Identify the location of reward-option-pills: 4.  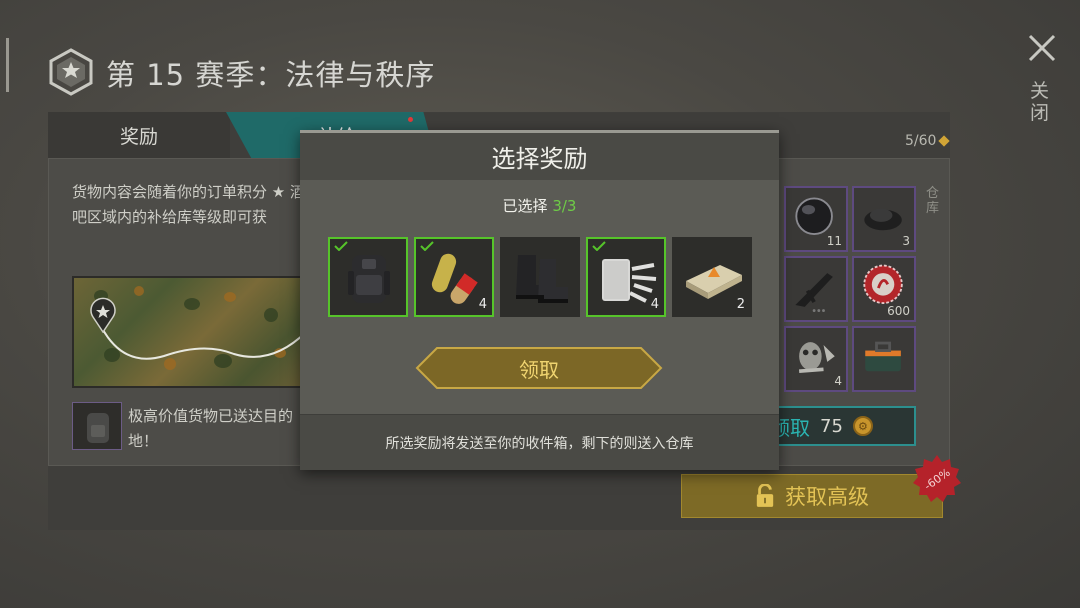
(454, 277).